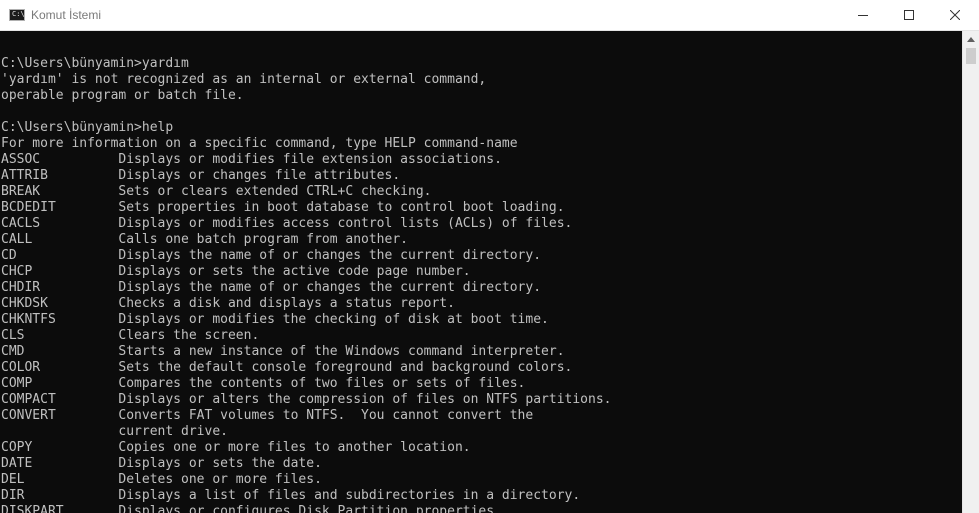  Describe the element at coordinates (17, 15) in the screenshot. I see `cmd-icon: C:\` at that location.